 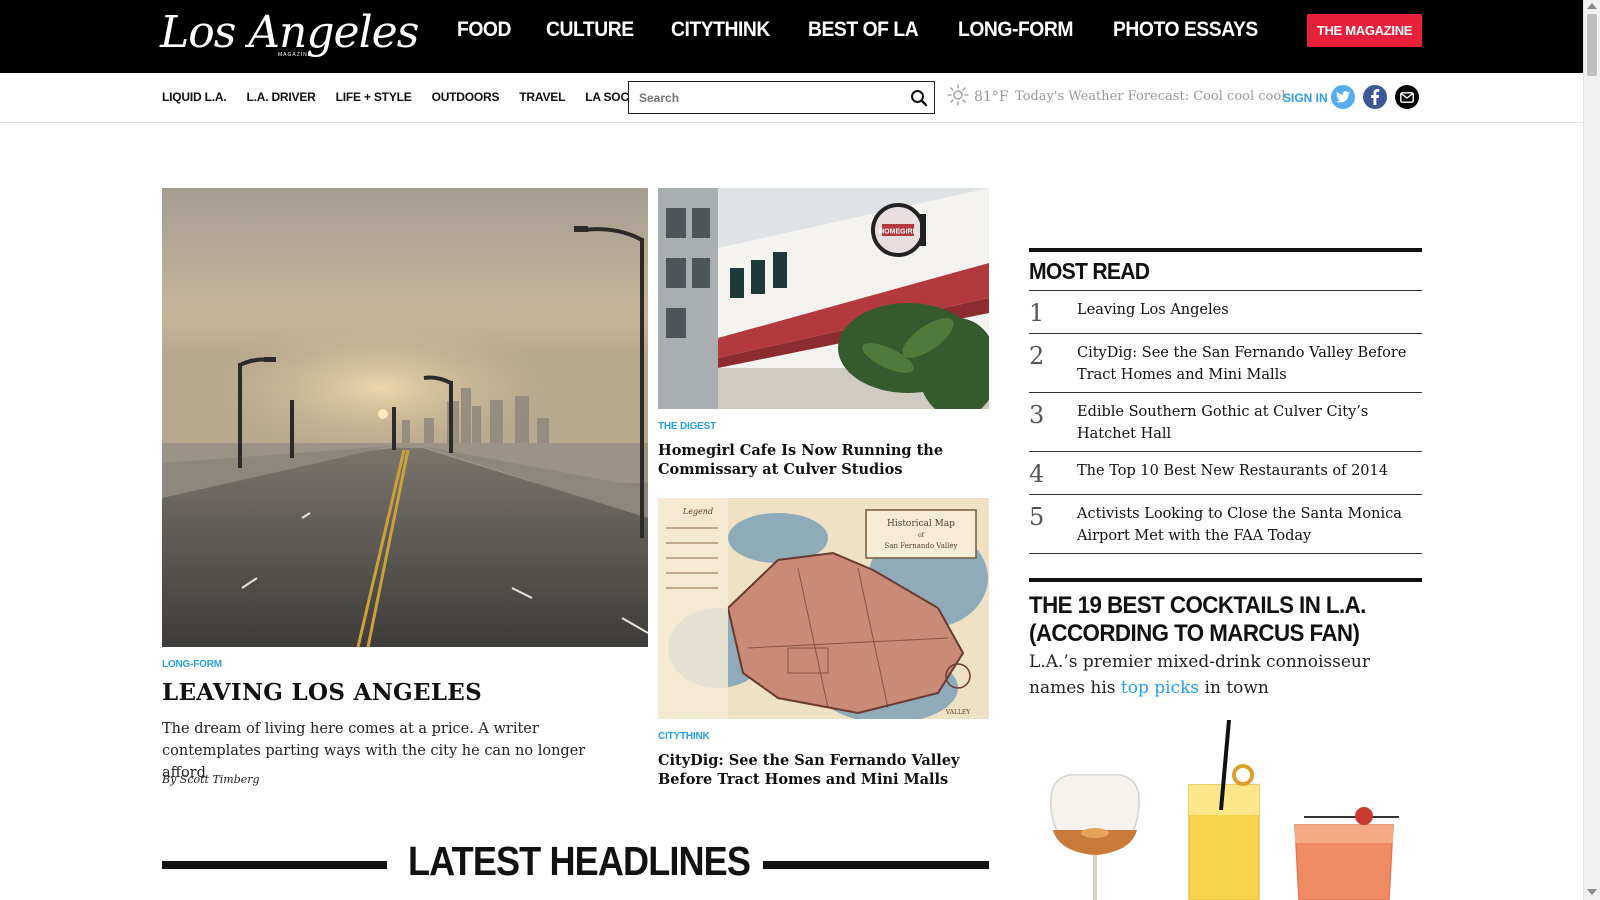 What do you see at coordinates (1037, 517) in the screenshot?
I see `most-read-rank: 5` at bounding box center [1037, 517].